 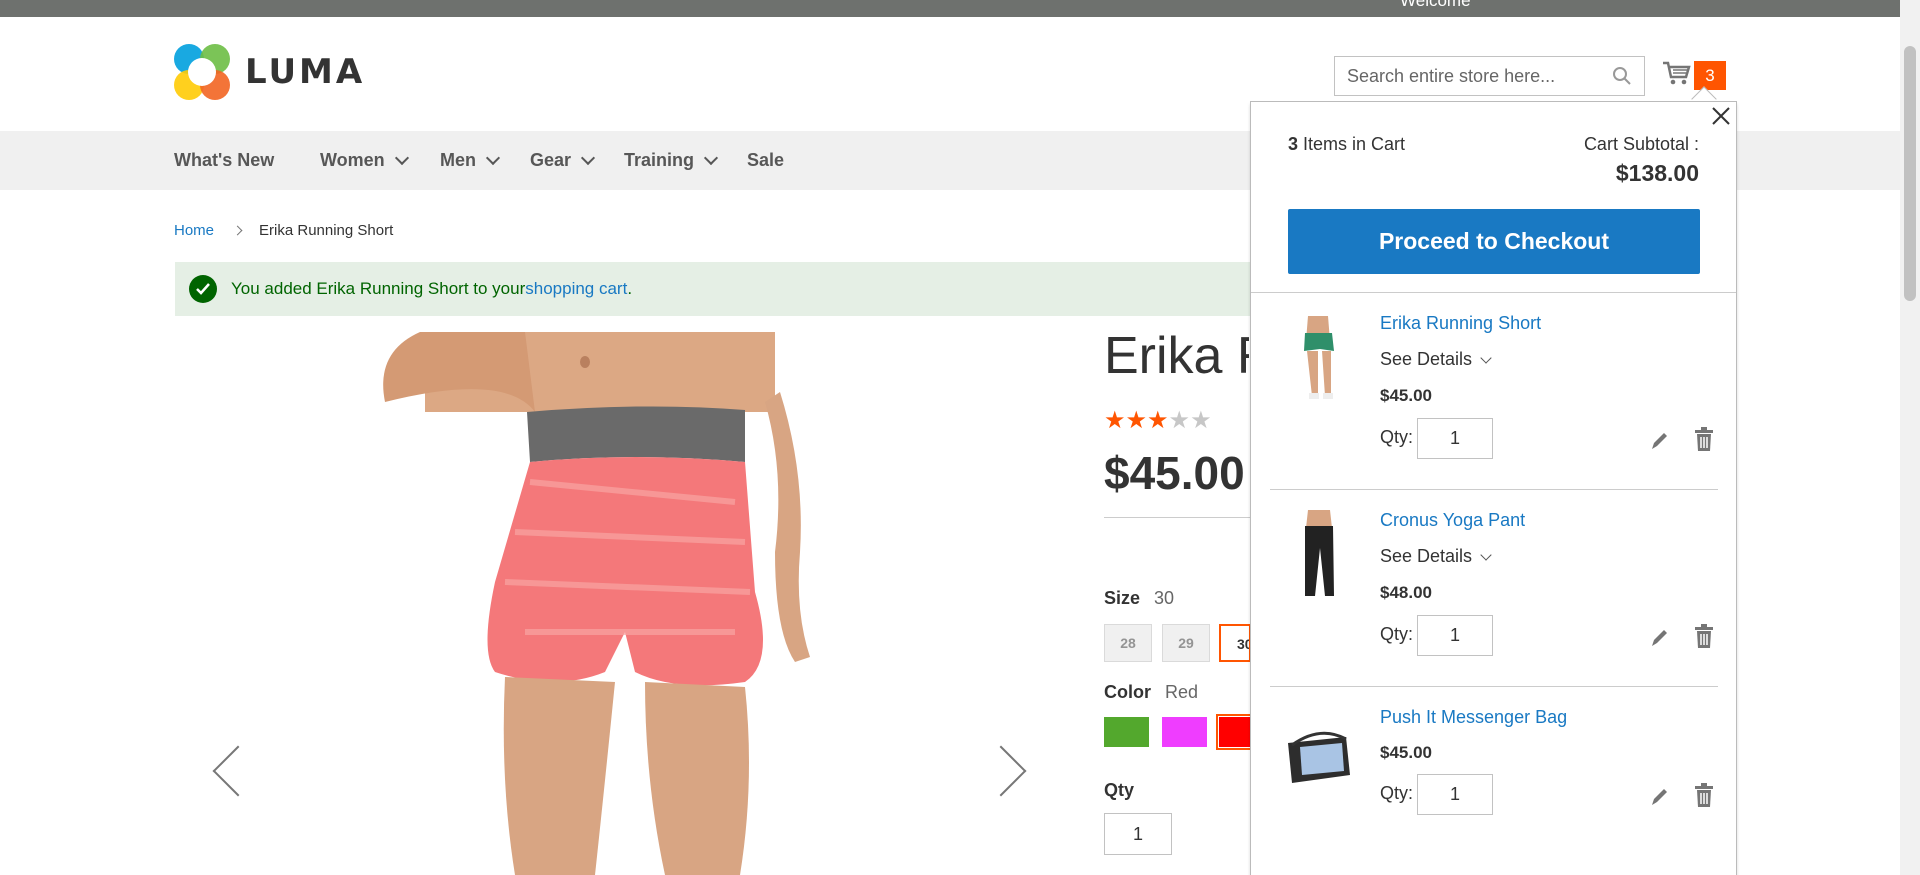 I want to click on size-swatch-29: 29, so click(x=1186, y=643).